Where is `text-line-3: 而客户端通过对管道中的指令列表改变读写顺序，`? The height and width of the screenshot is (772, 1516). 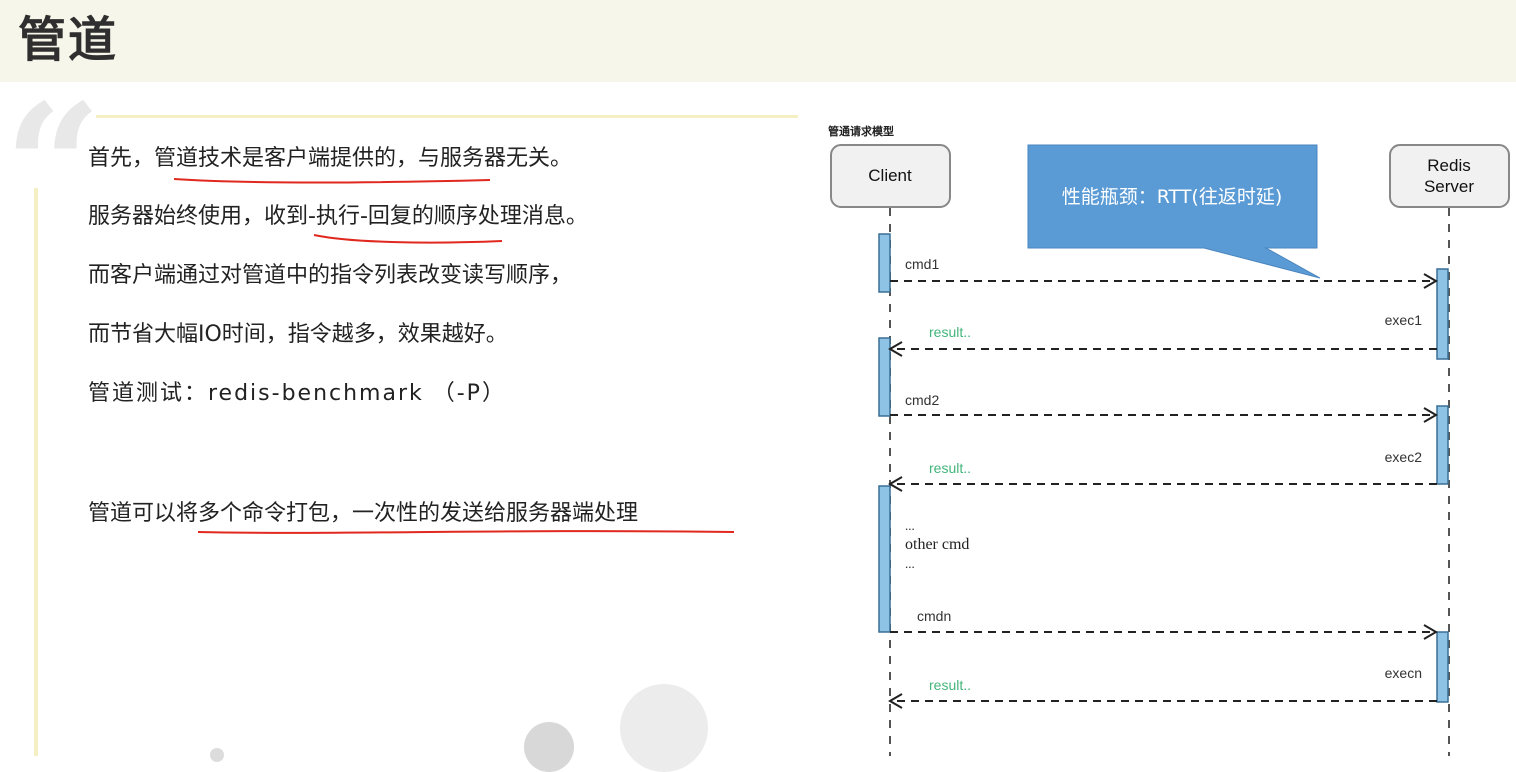 text-line-3: 而客户端通过对管道中的指令列表改变读写顺序， is located at coordinates (330, 275).